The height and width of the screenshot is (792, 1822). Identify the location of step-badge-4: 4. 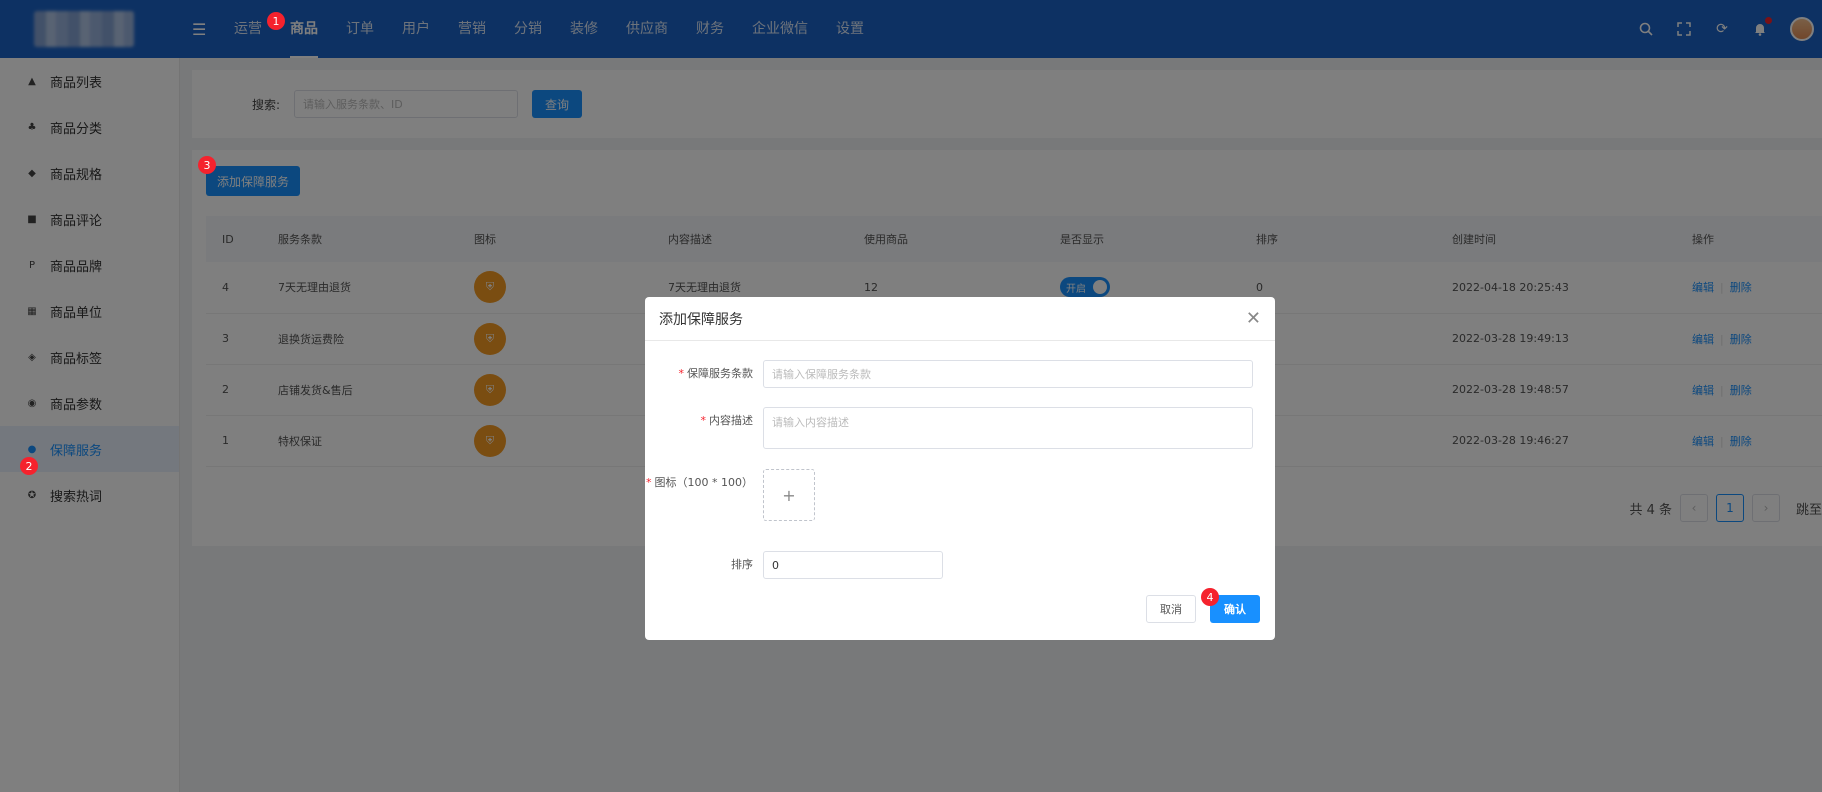
(1210, 597).